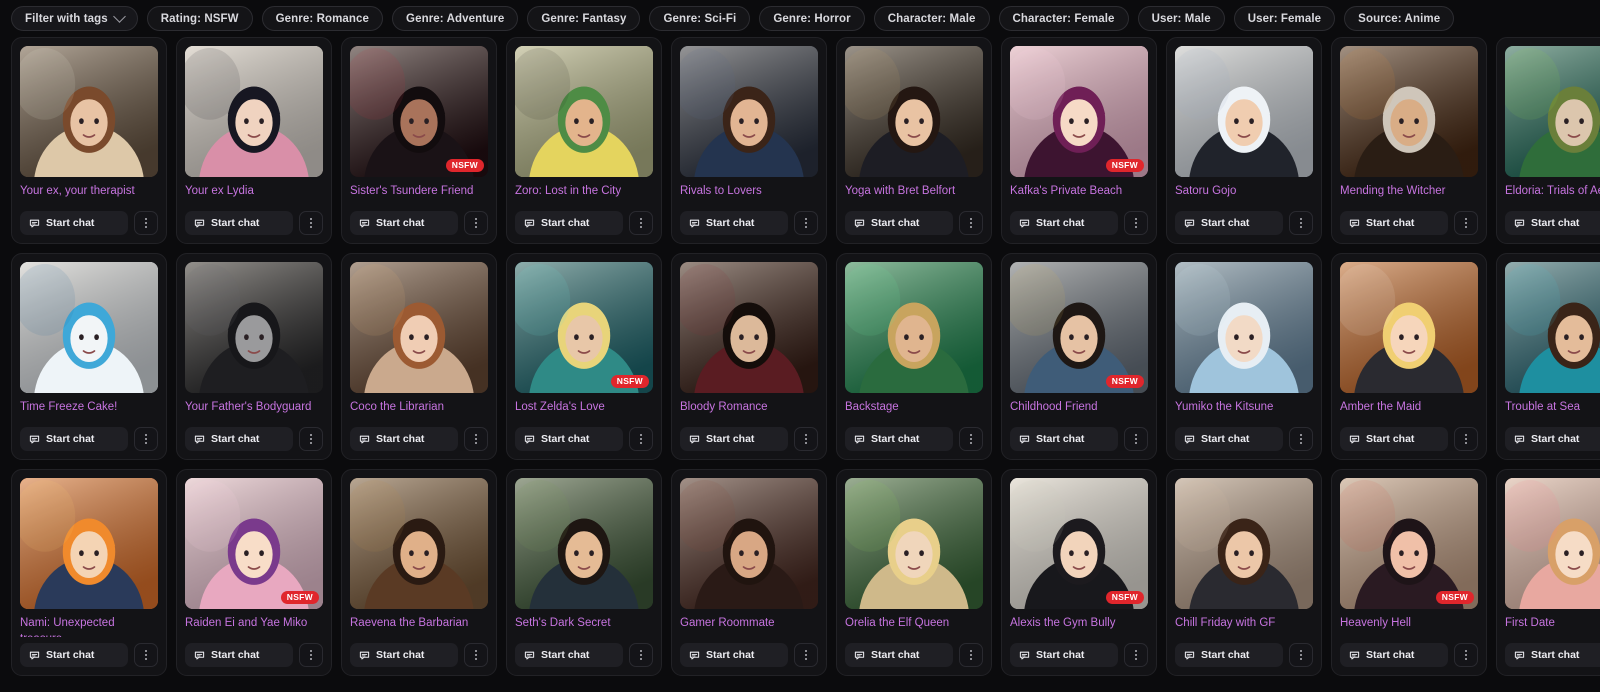 This screenshot has height=692, width=1600. I want to click on filter-chip: Rating: NSFW, so click(199, 18).